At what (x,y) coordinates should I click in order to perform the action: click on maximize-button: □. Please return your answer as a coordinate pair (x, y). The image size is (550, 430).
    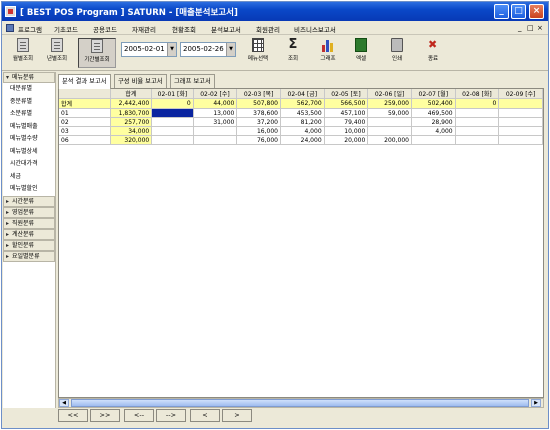
    Looking at the image, I should click on (518, 11).